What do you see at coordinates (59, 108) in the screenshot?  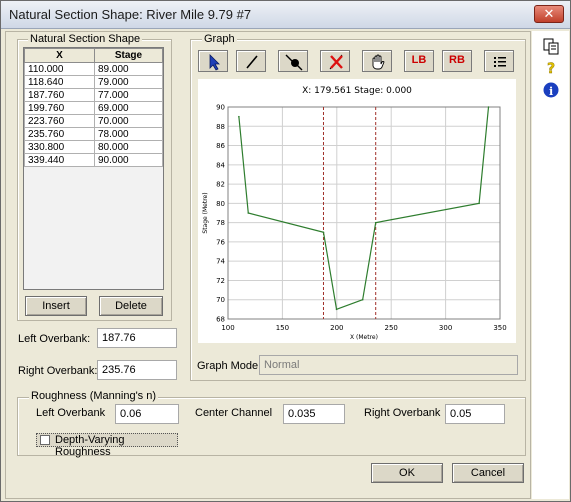 I see `cell-x: 199.760` at bounding box center [59, 108].